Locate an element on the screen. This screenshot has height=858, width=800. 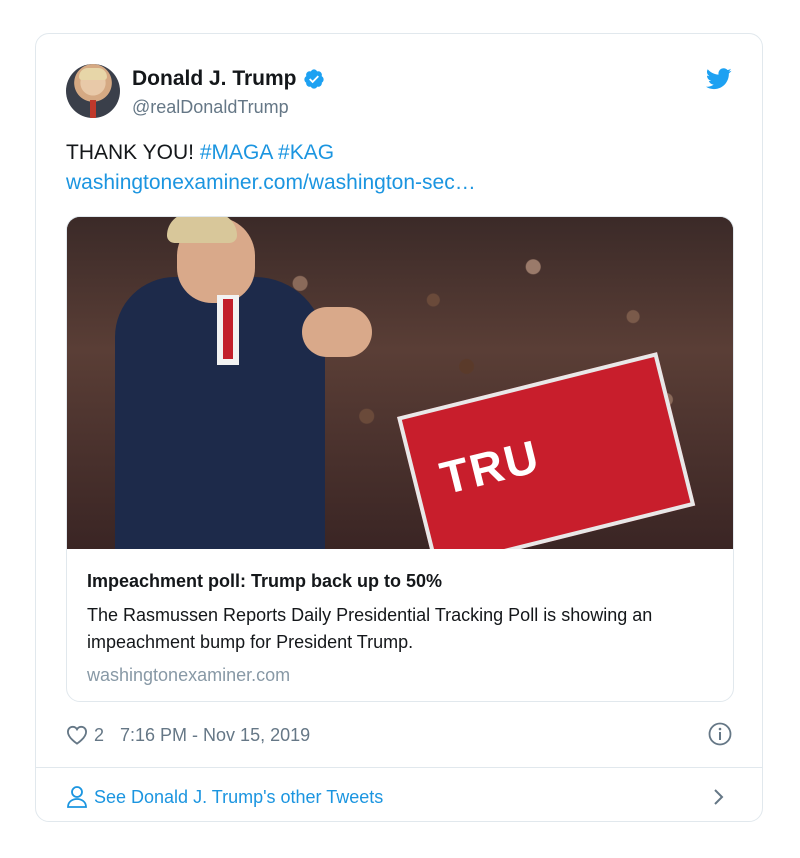
author-name-row: Donald J. Trump is located at coordinates (228, 79).